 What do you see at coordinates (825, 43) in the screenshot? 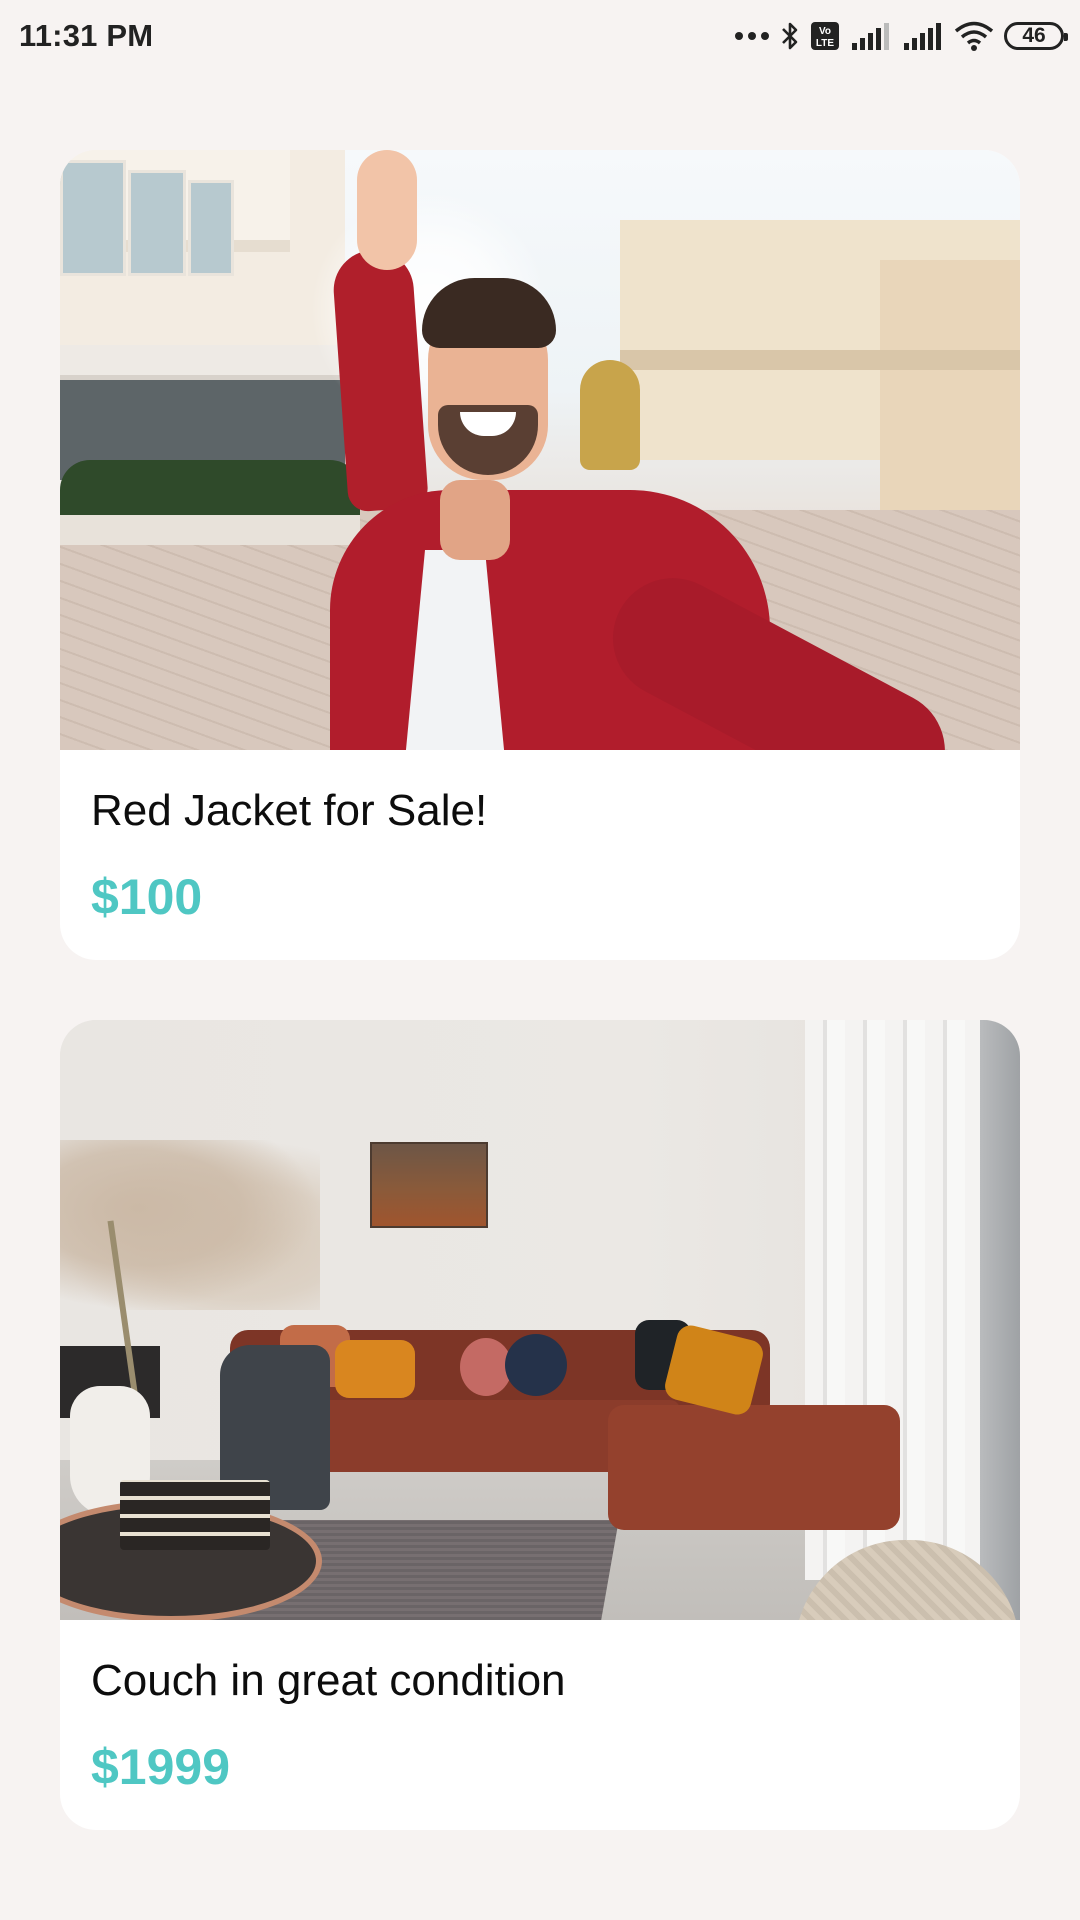
I see `svg-text: LTE` at bounding box center [825, 43].